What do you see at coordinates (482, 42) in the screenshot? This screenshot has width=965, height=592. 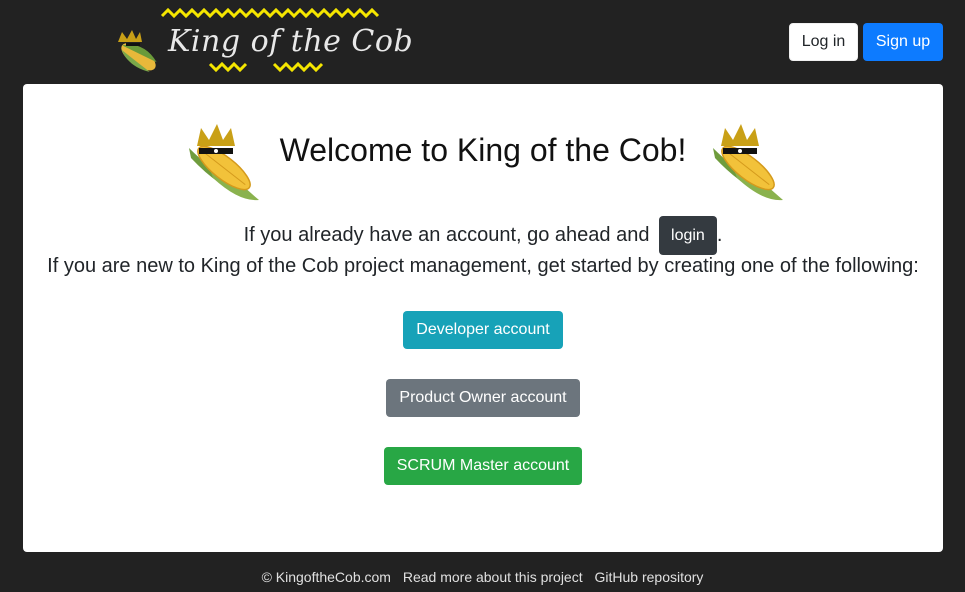 I see `site-header: King of the Cob Log in Sign up` at bounding box center [482, 42].